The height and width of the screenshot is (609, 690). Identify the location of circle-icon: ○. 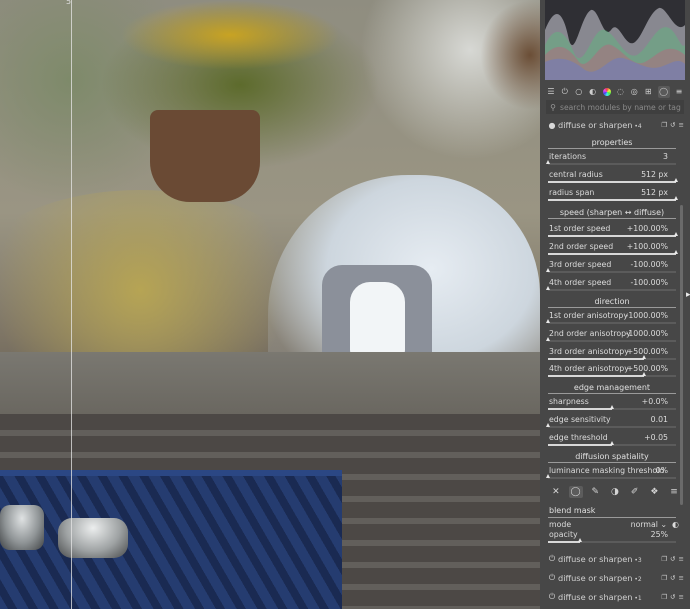
(578, 91).